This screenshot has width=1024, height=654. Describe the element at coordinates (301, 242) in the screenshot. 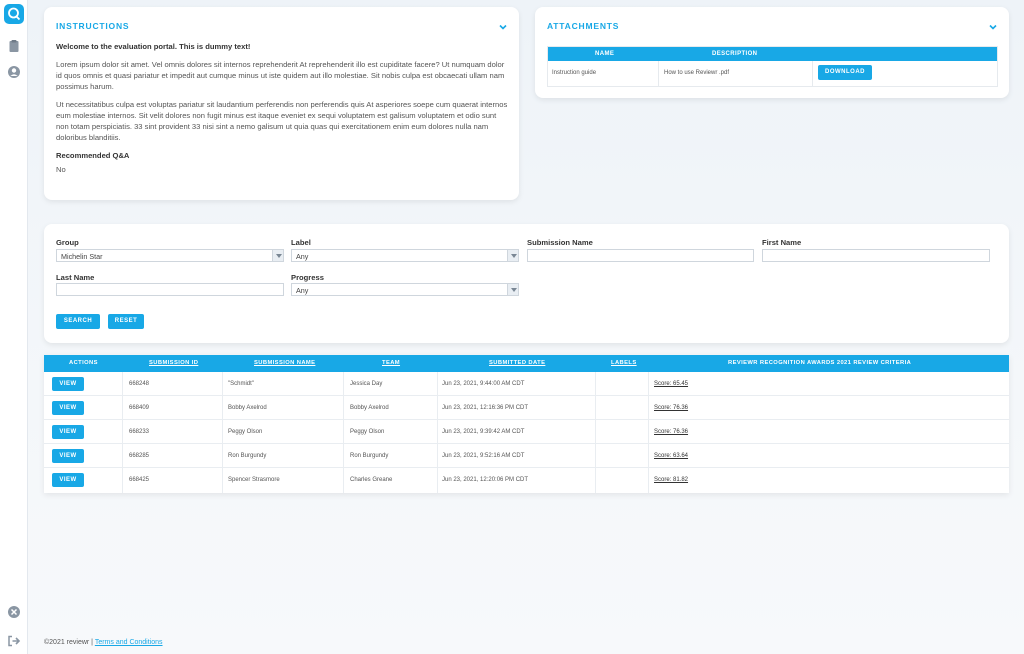

I see `label-label: Label` at that location.